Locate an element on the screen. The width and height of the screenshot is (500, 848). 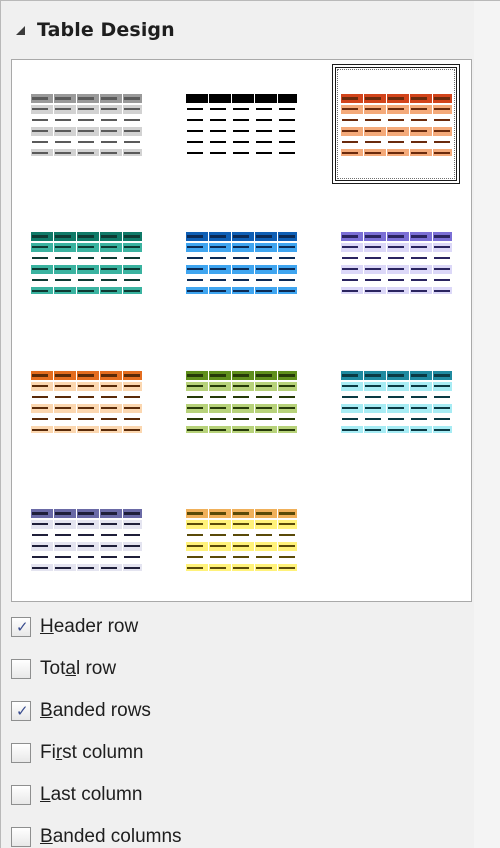
table-style-olive is located at coordinates (241, 401).